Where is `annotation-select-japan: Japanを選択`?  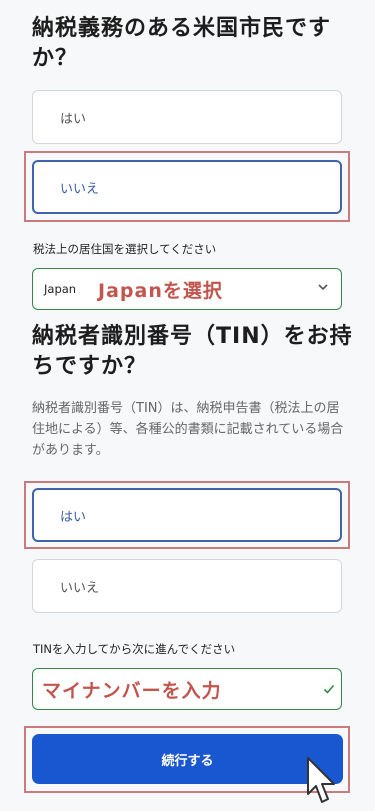
annotation-select-japan: Japanを選択 is located at coordinates (160, 291).